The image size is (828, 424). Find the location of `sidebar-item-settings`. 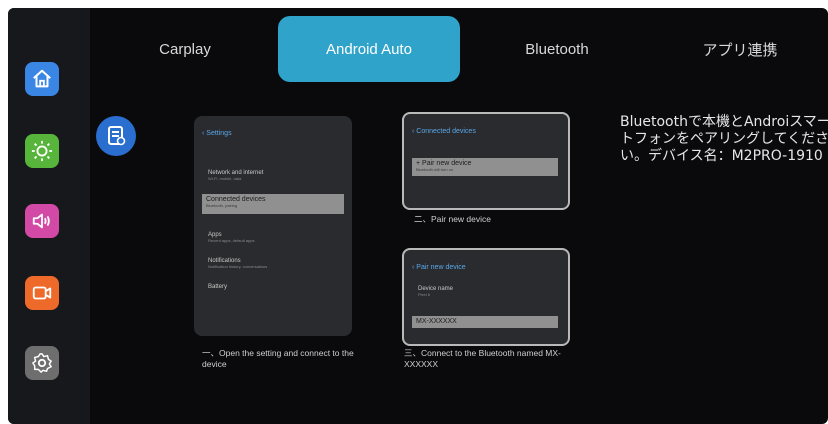

sidebar-item-settings is located at coordinates (42, 363).